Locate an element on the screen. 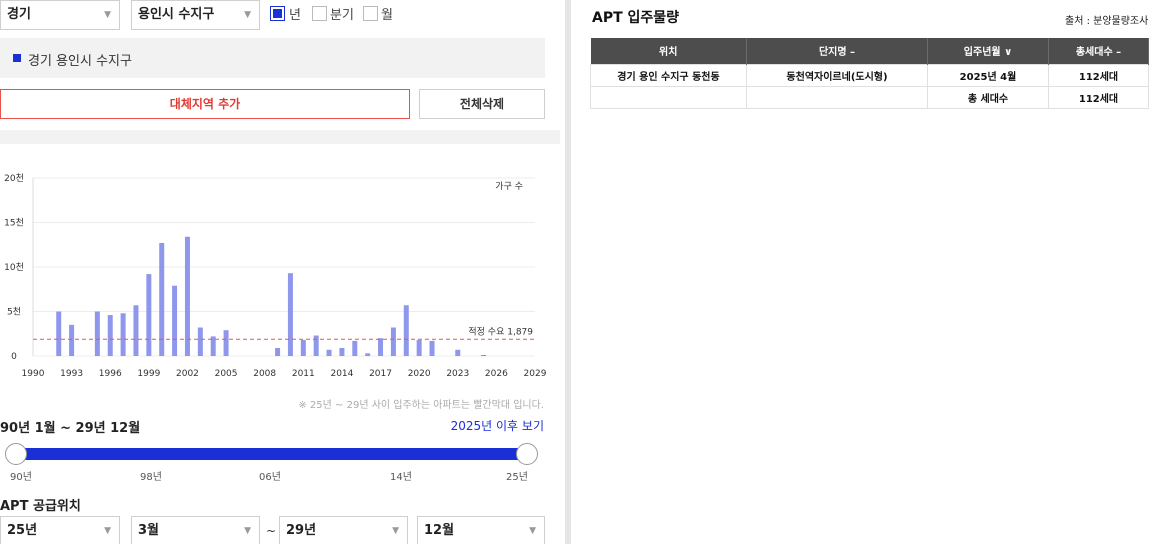 This screenshot has height=544, width=1152. apt-supply-title: APT 입주물량 is located at coordinates (636, 18).